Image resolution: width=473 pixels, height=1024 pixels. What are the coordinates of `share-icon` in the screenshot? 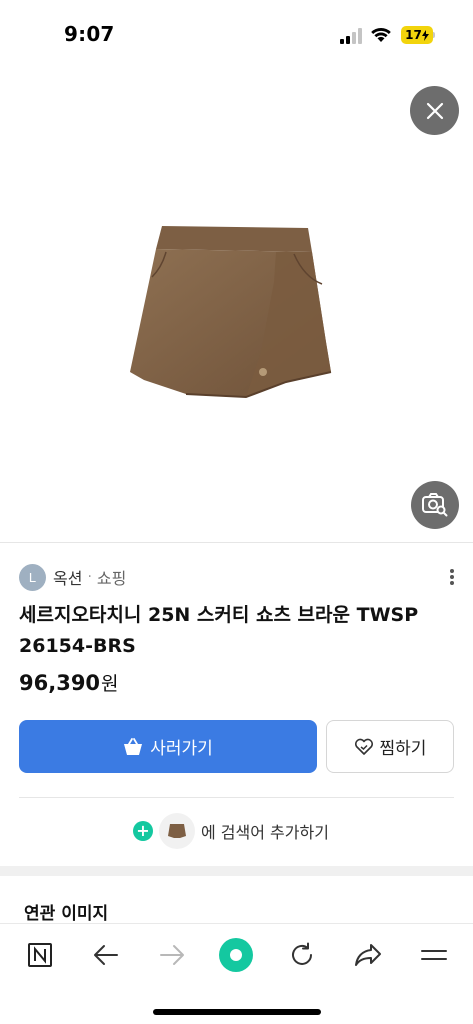 It's located at (368, 955).